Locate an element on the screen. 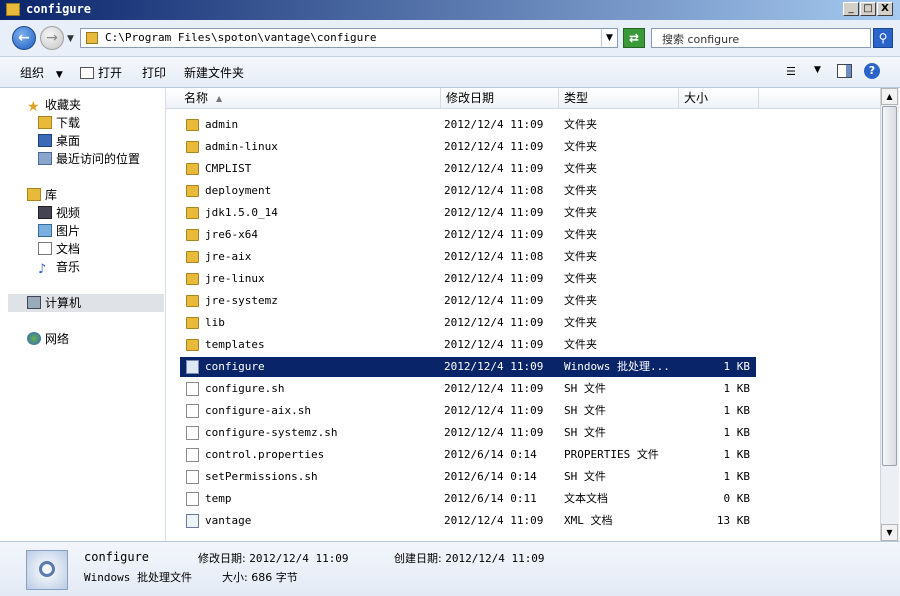 The width and height of the screenshot is (900, 596). nav-item-favorites: ★ 收藏夹 is located at coordinates (54, 105).